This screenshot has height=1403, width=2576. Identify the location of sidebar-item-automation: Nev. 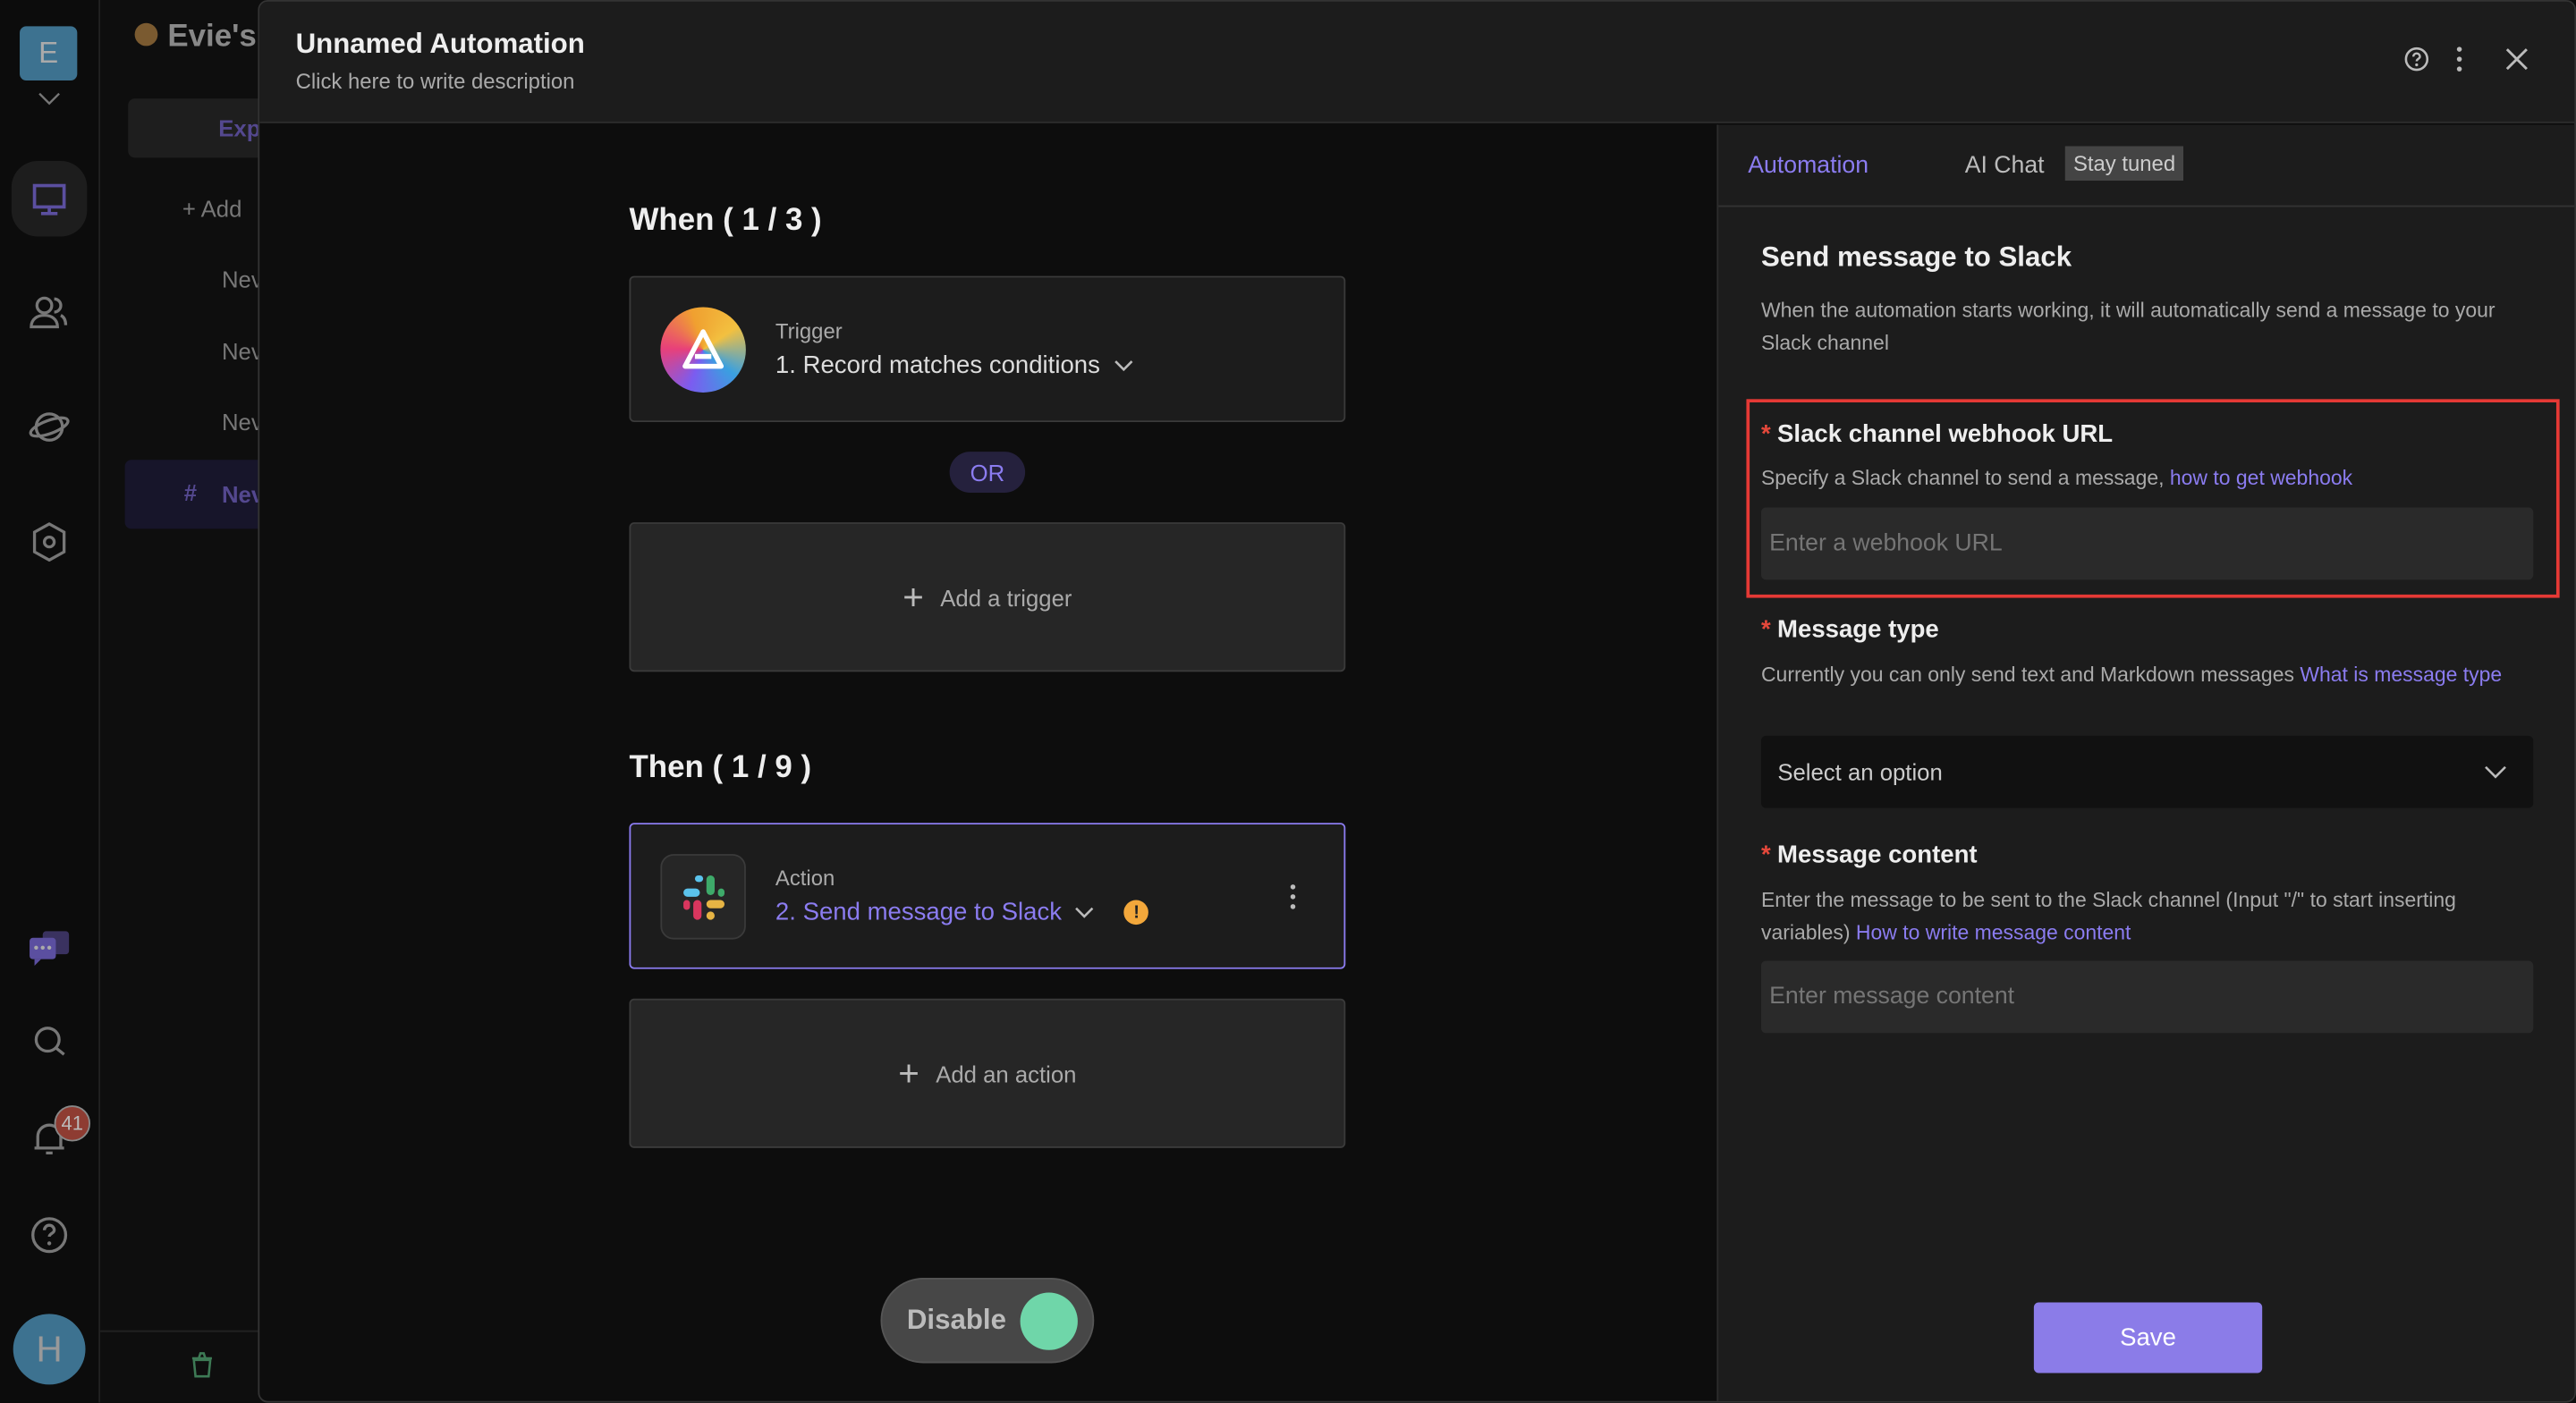
(242, 279).